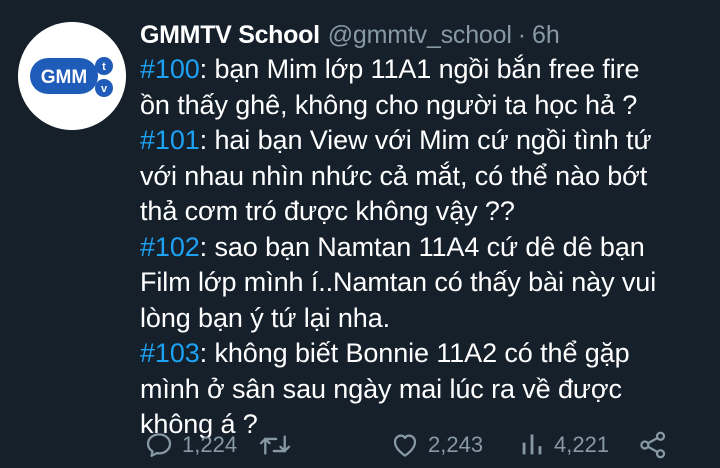 The image size is (720, 468). I want to click on share-icon, so click(653, 445).